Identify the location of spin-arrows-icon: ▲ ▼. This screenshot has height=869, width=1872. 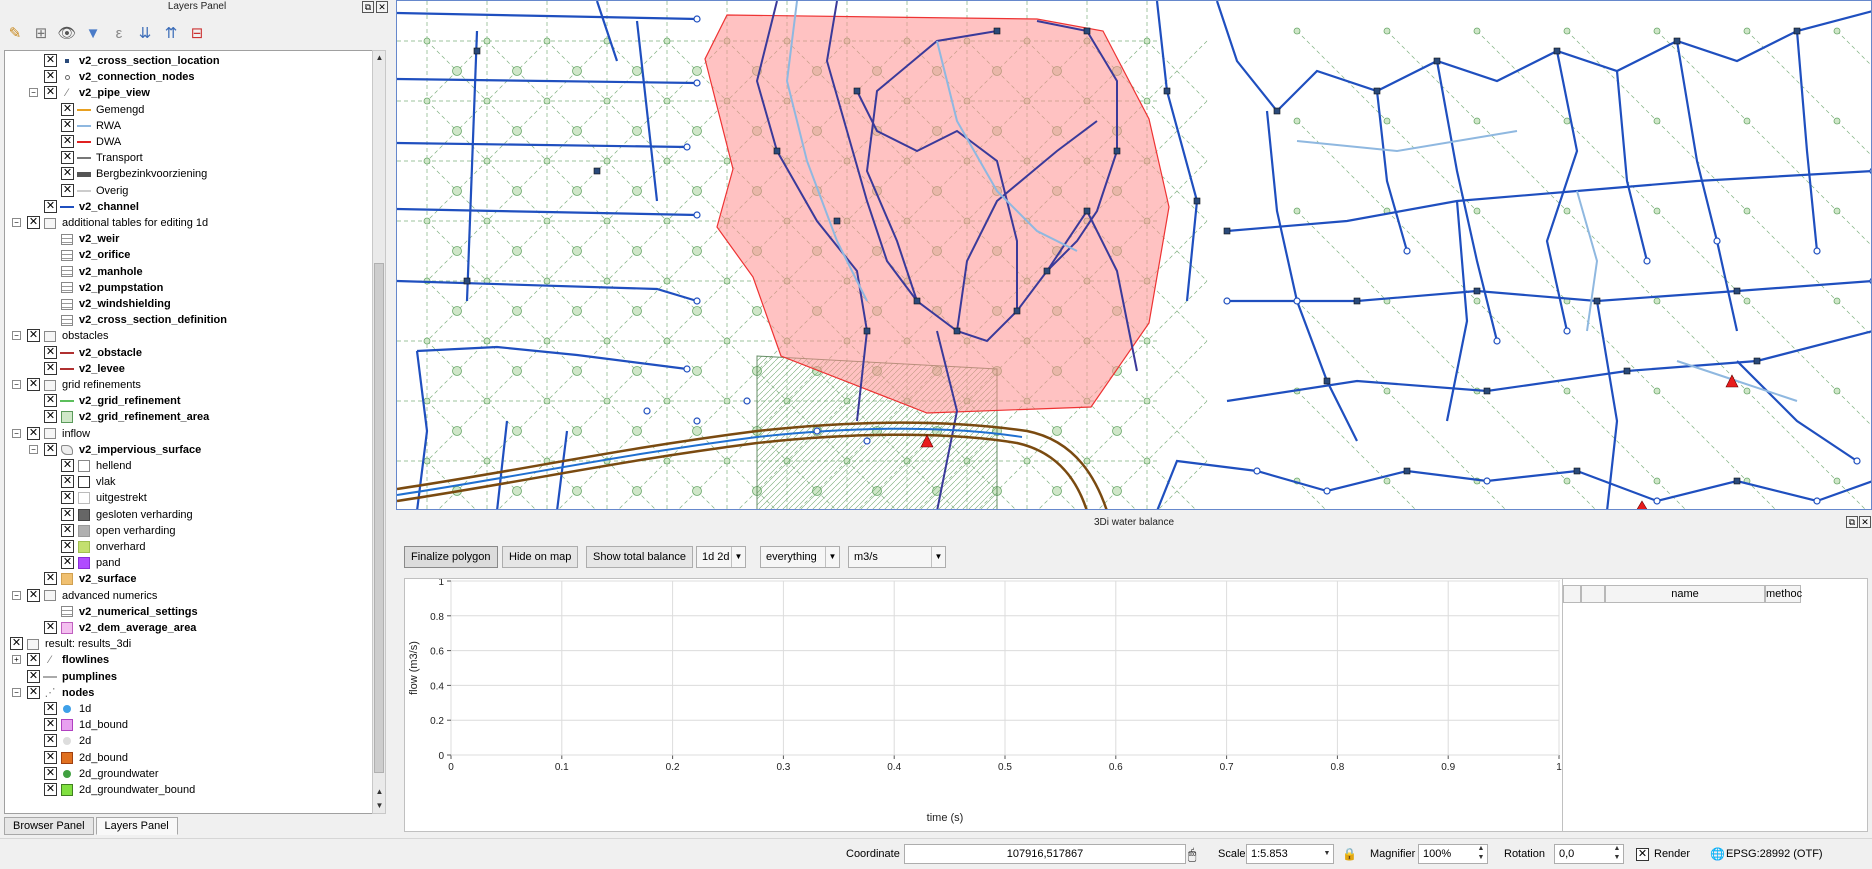
(1617, 854).